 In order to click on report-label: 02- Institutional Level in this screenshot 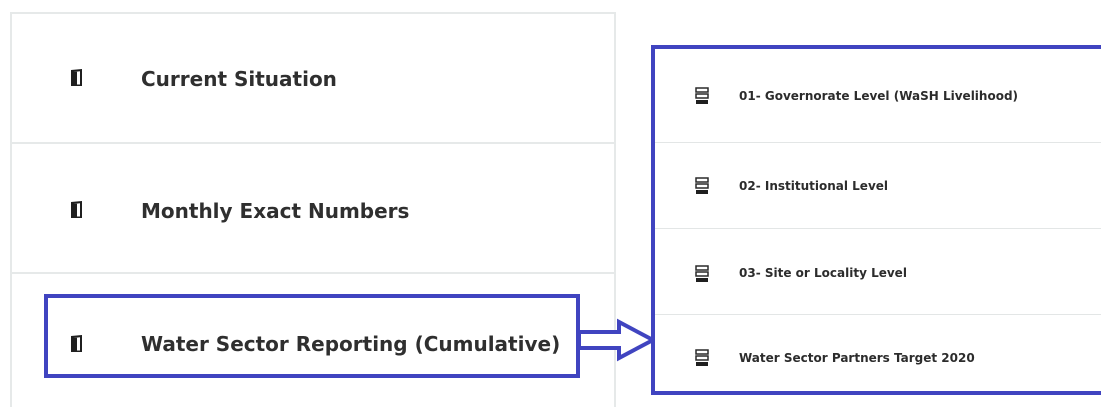, I will do `click(814, 186)`.